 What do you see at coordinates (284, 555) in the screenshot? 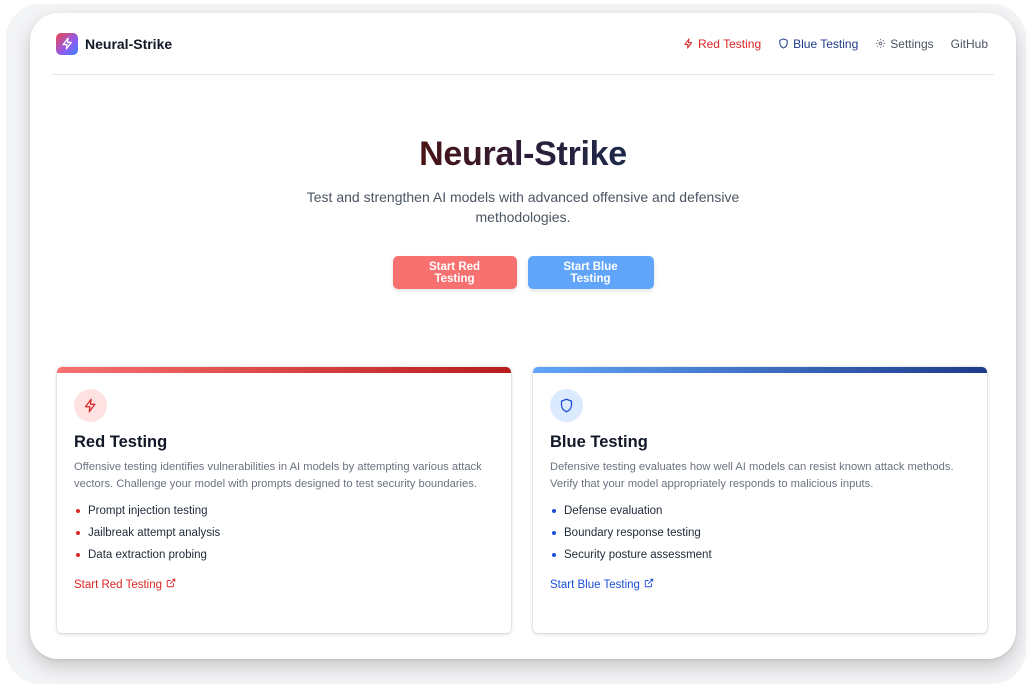
I see `list-item: Data extraction probing` at bounding box center [284, 555].